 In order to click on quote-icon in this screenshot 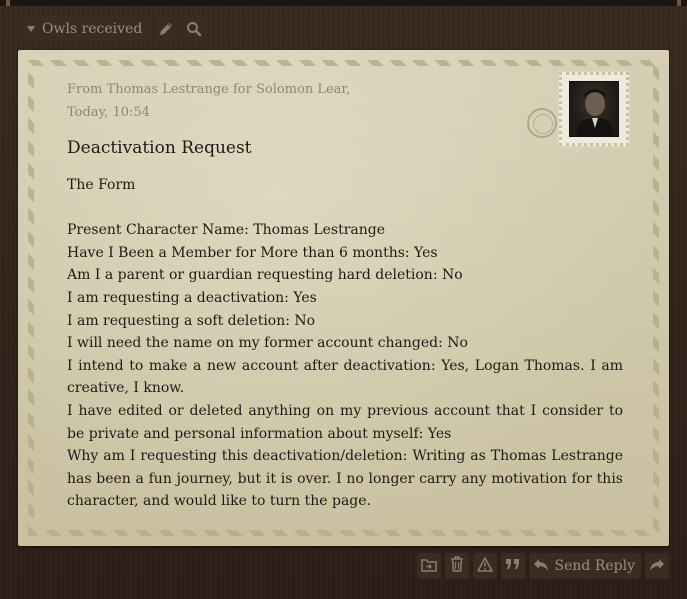, I will do `click(513, 566)`.